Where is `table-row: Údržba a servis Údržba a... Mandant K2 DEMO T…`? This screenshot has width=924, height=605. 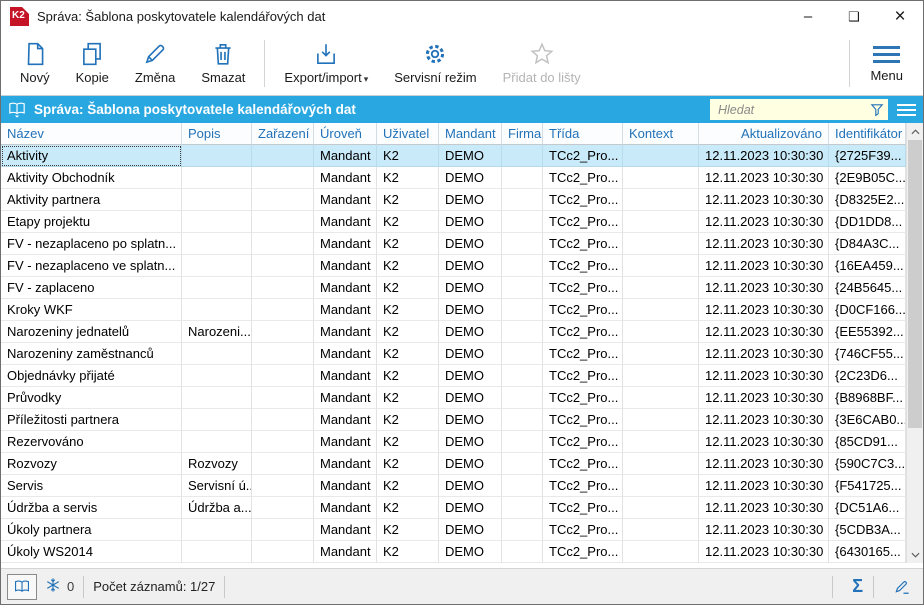 table-row: Údržba a servis Údržba a... Mandant K2 DEMO T… is located at coordinates (453, 508).